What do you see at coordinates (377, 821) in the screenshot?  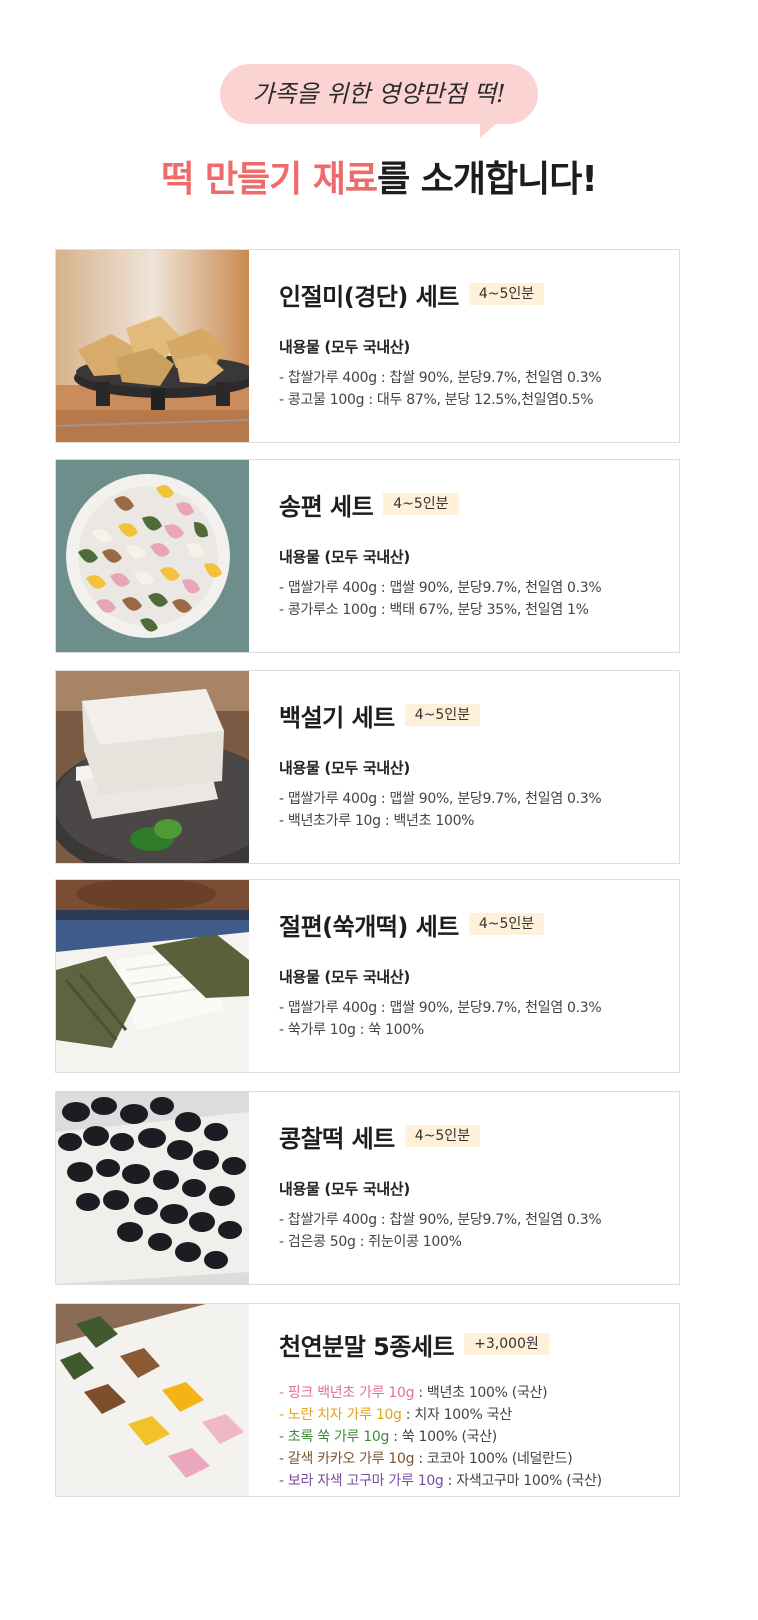 I see `contents-line: - 백년초가루 10g : 백년초 100%` at bounding box center [377, 821].